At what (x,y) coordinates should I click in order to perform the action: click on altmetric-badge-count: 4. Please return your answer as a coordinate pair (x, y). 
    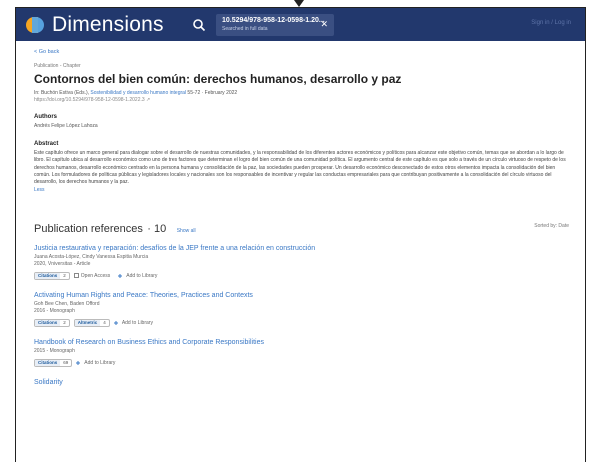
    Looking at the image, I should click on (104, 323).